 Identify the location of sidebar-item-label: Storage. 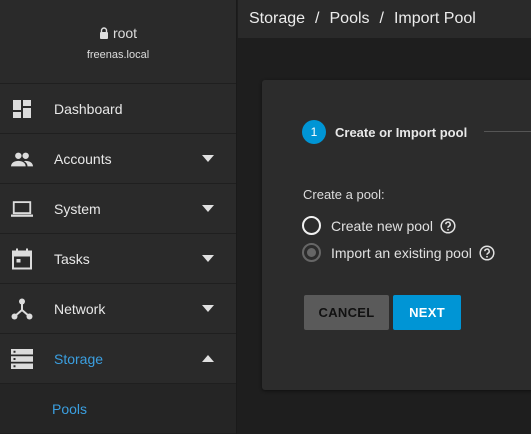
(79, 358).